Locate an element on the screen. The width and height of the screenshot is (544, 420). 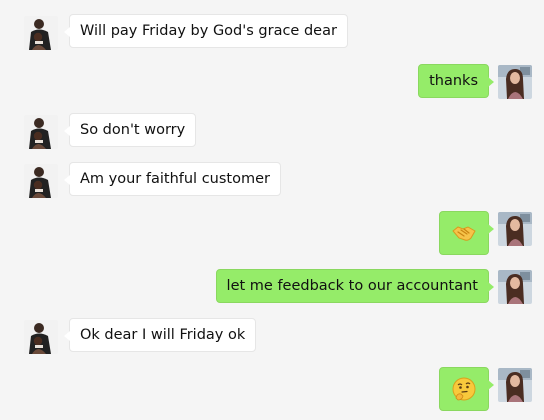
handshake-emoji-icon is located at coordinates (464, 233).